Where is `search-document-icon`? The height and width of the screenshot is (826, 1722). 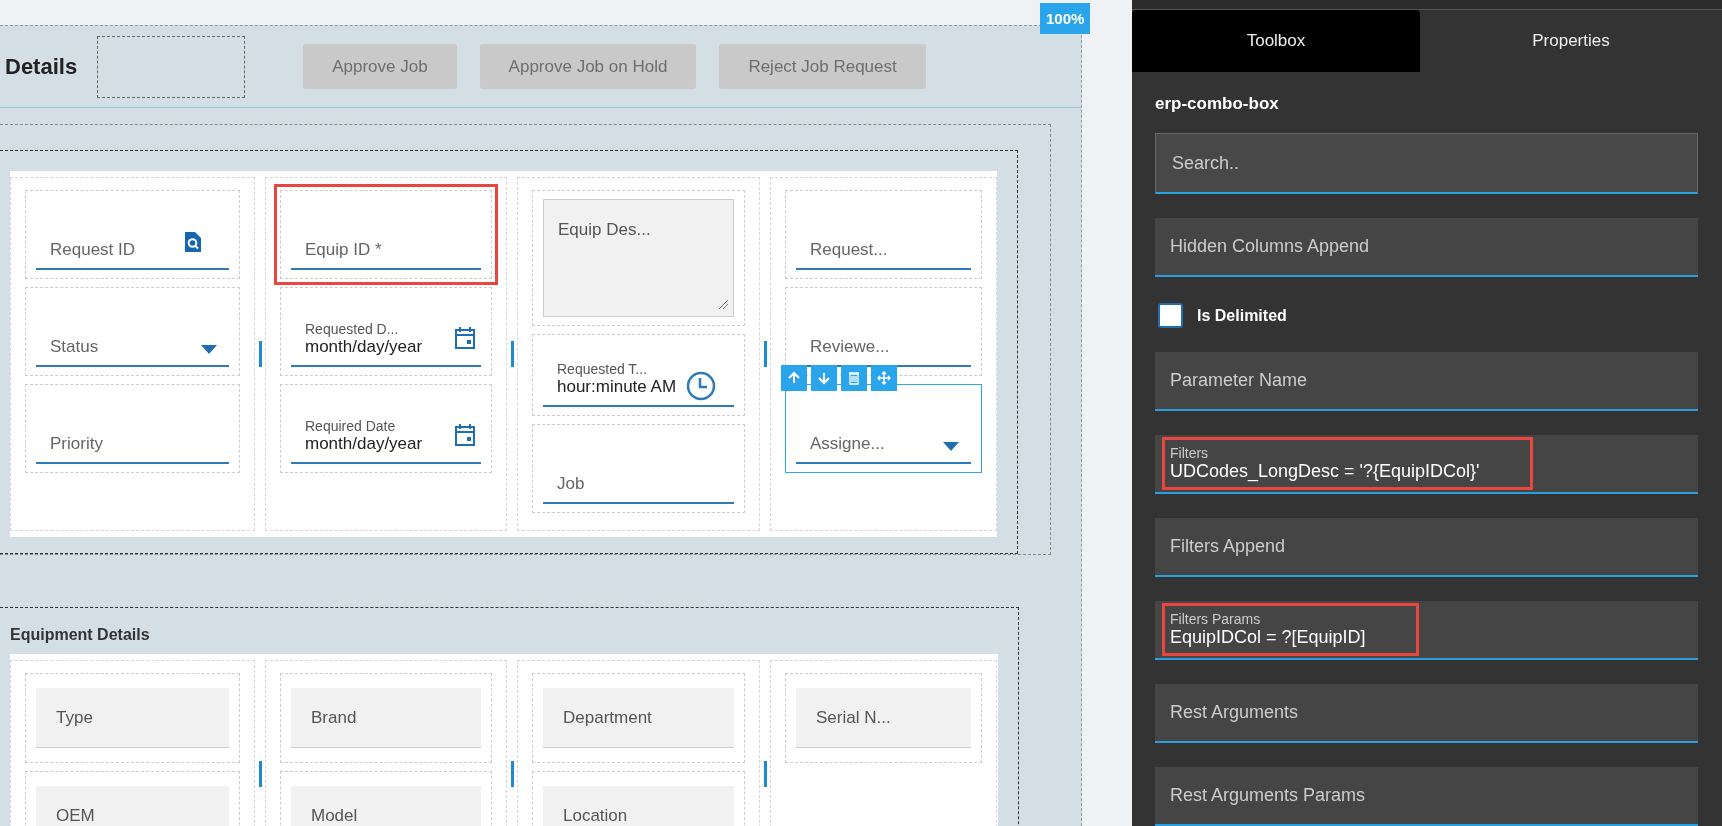 search-document-icon is located at coordinates (192, 242).